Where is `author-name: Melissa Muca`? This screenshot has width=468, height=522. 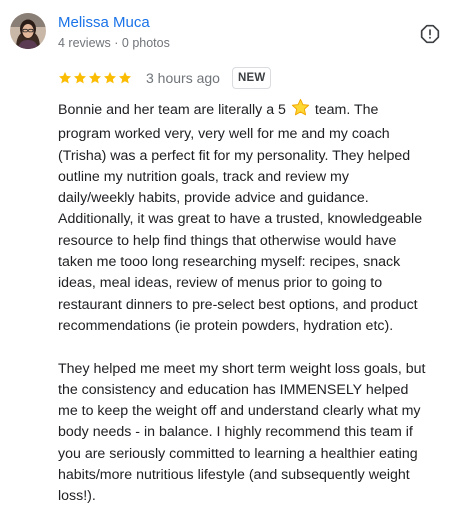 author-name: Melissa Muca is located at coordinates (104, 22).